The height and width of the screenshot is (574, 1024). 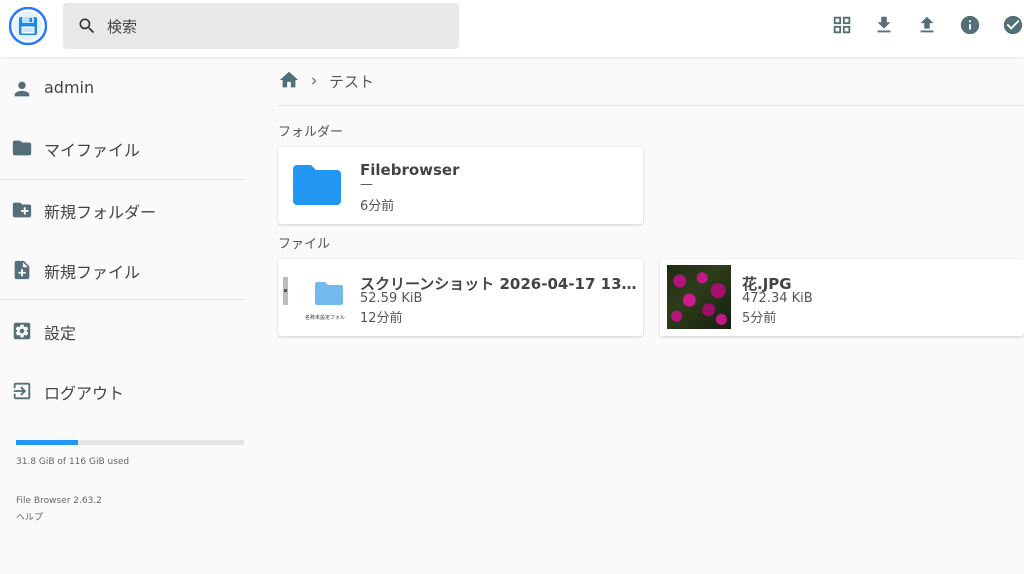 I want to click on disk-usage-text: 31.8 GiB of 116 GiB used, so click(x=73, y=462).